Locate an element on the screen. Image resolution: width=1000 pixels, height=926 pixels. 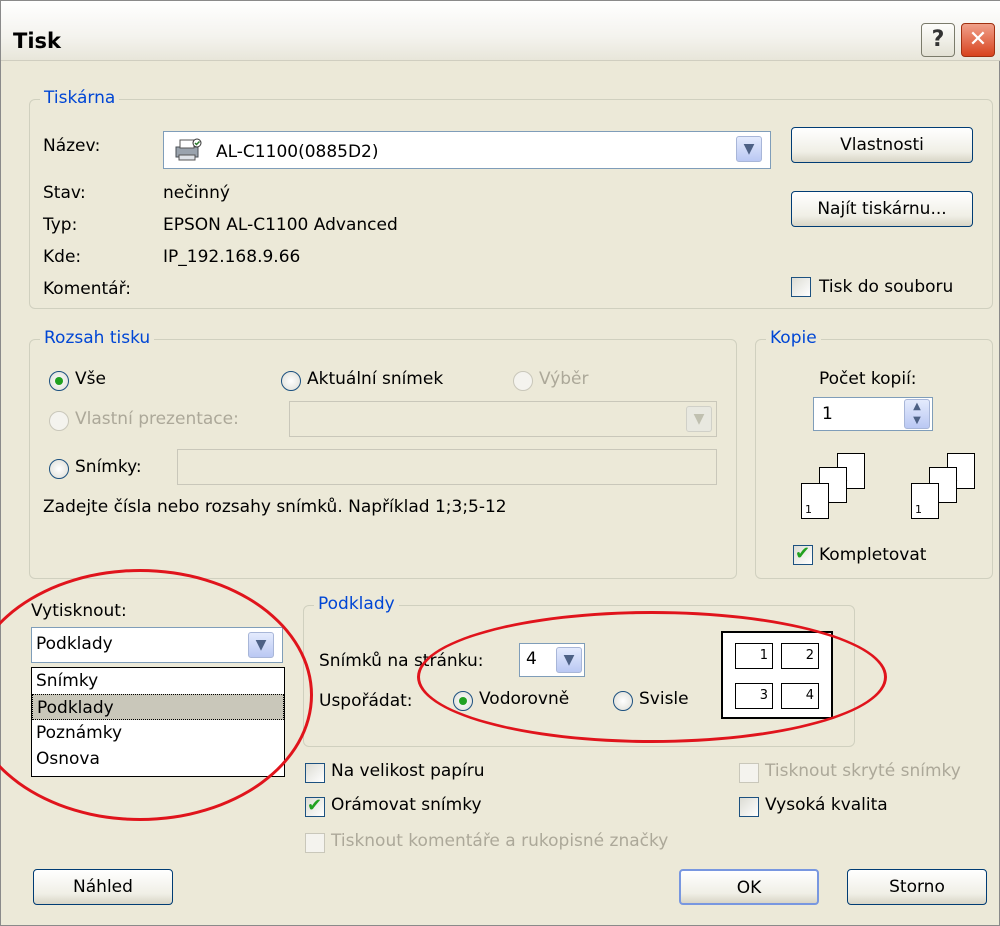
range-current-label: Aktuální snímek is located at coordinates (375, 379).